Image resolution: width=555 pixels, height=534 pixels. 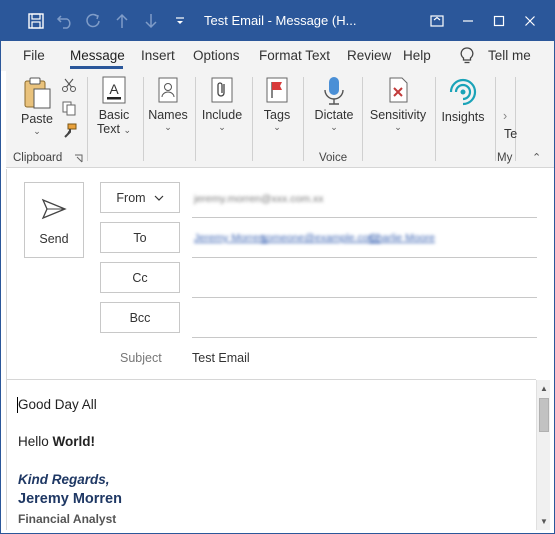 What do you see at coordinates (216, 55) in the screenshot?
I see `tab-options: Options` at bounding box center [216, 55].